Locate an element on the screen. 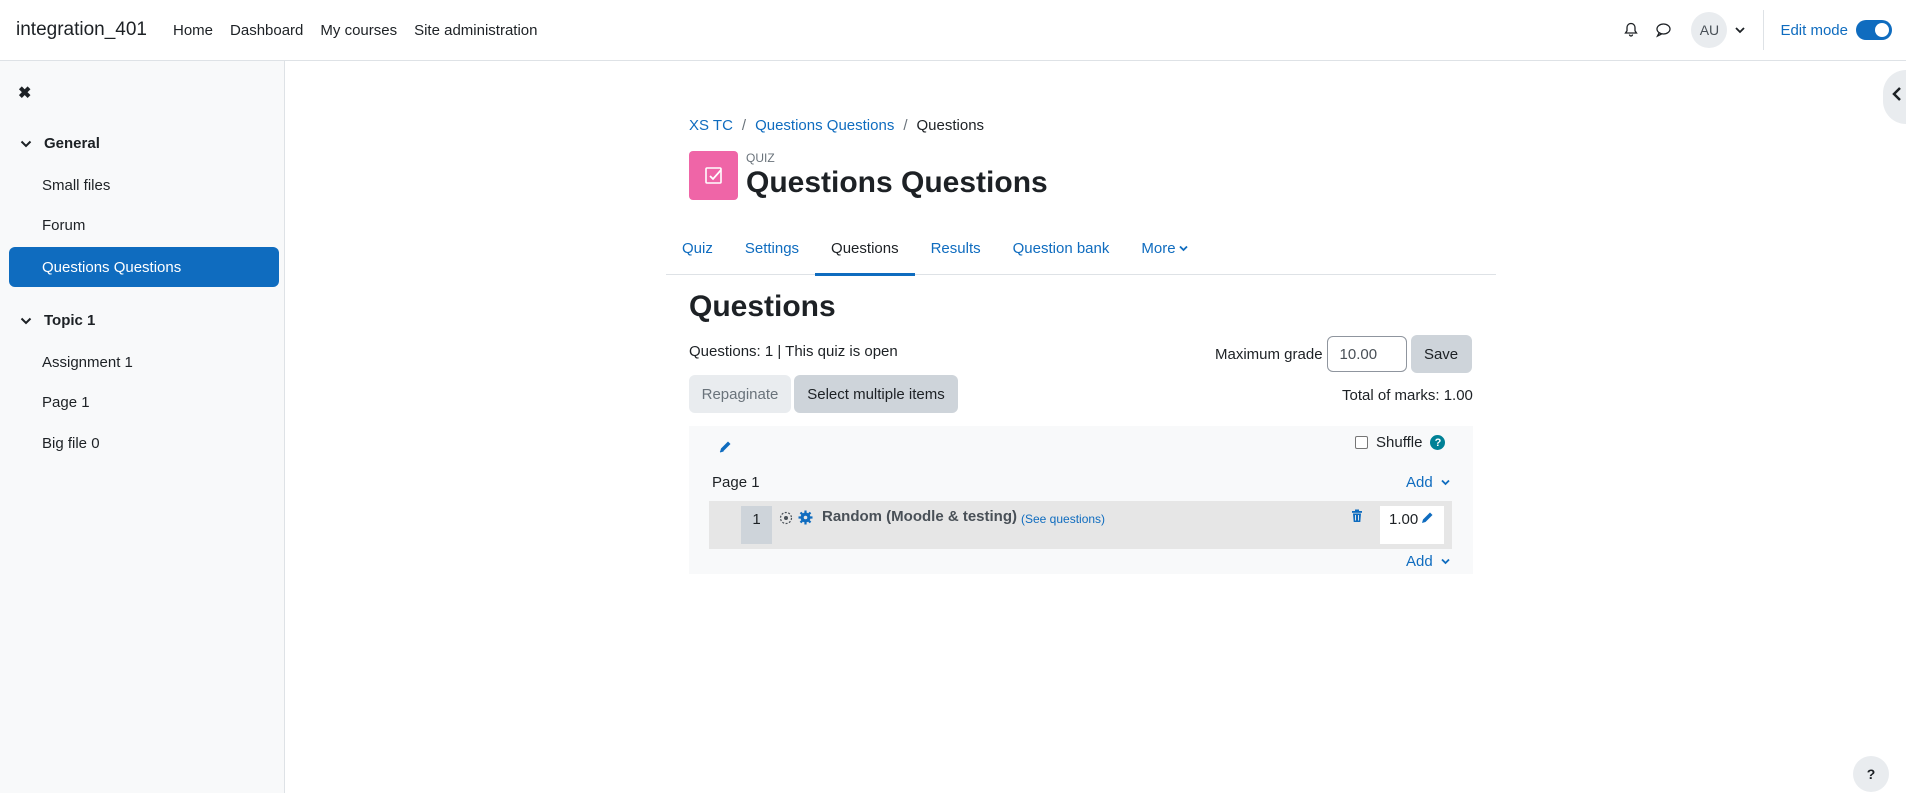 This screenshot has width=1906, height=793. user-avatar: AU is located at coordinates (1709, 30).